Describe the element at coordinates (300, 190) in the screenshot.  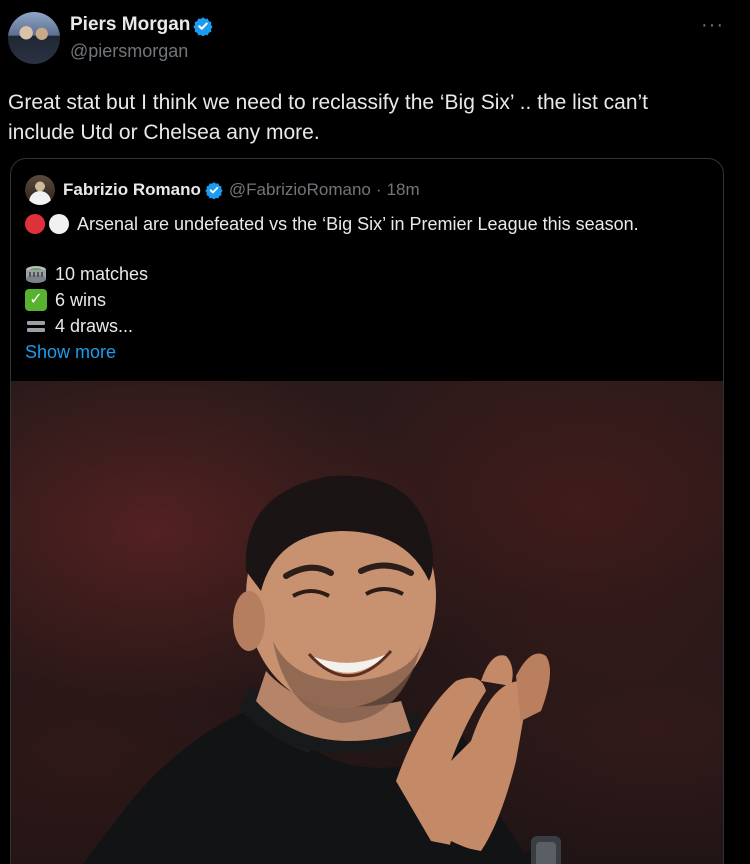
I see `quoted-author-handle: @FabrizioRomano` at that location.